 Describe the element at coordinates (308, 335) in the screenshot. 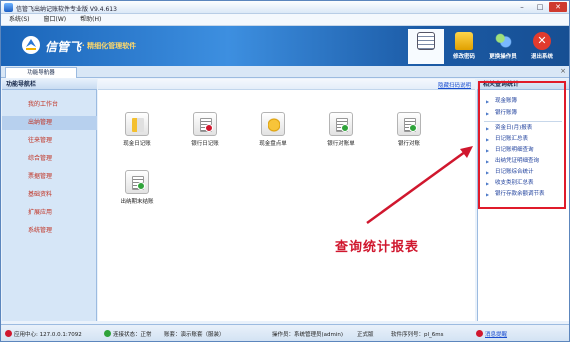

I see `operator-status: 操作员：系统管理员(admin)` at that location.